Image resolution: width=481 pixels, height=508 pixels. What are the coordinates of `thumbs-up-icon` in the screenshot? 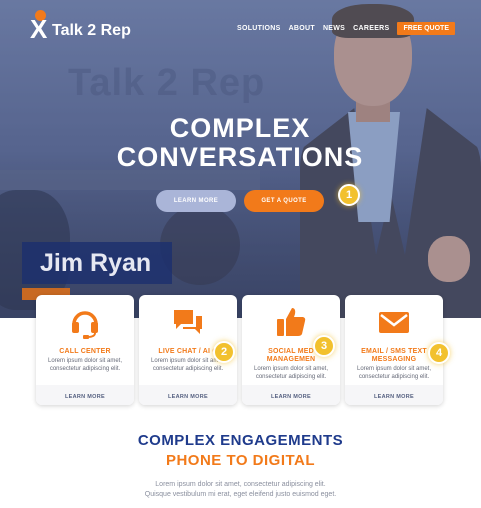 It's located at (291, 322).